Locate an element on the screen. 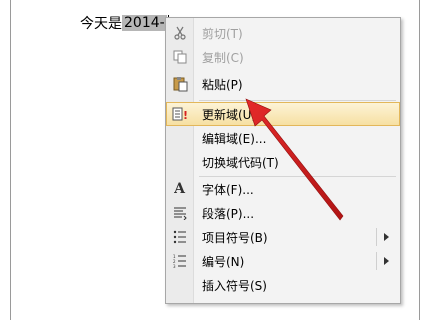  numbering-icon: 123 is located at coordinates (179, 261).